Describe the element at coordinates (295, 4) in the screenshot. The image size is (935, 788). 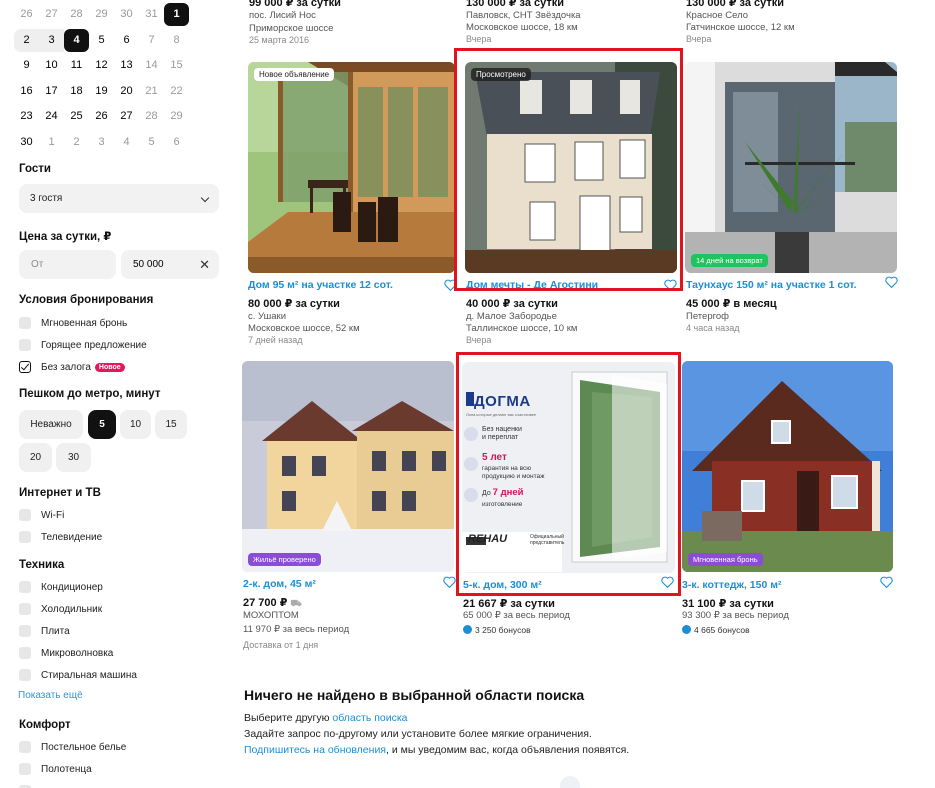
I see `listing-price: 99 000 ₽ за сутки` at that location.